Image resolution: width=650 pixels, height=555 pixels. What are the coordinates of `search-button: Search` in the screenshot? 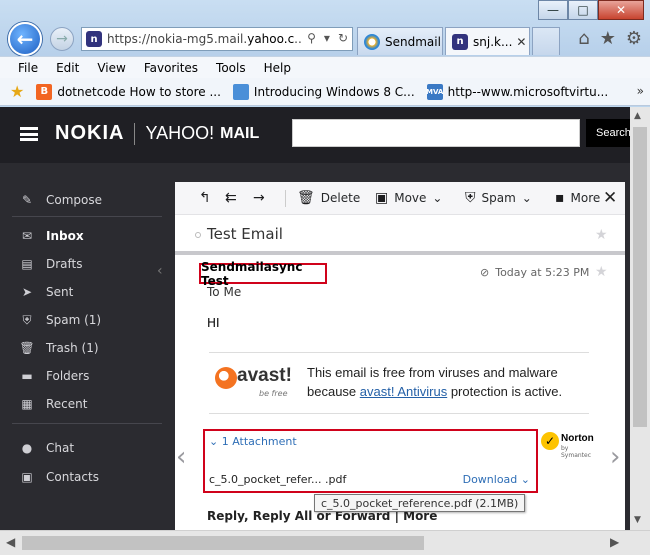 It's located at (608, 133).